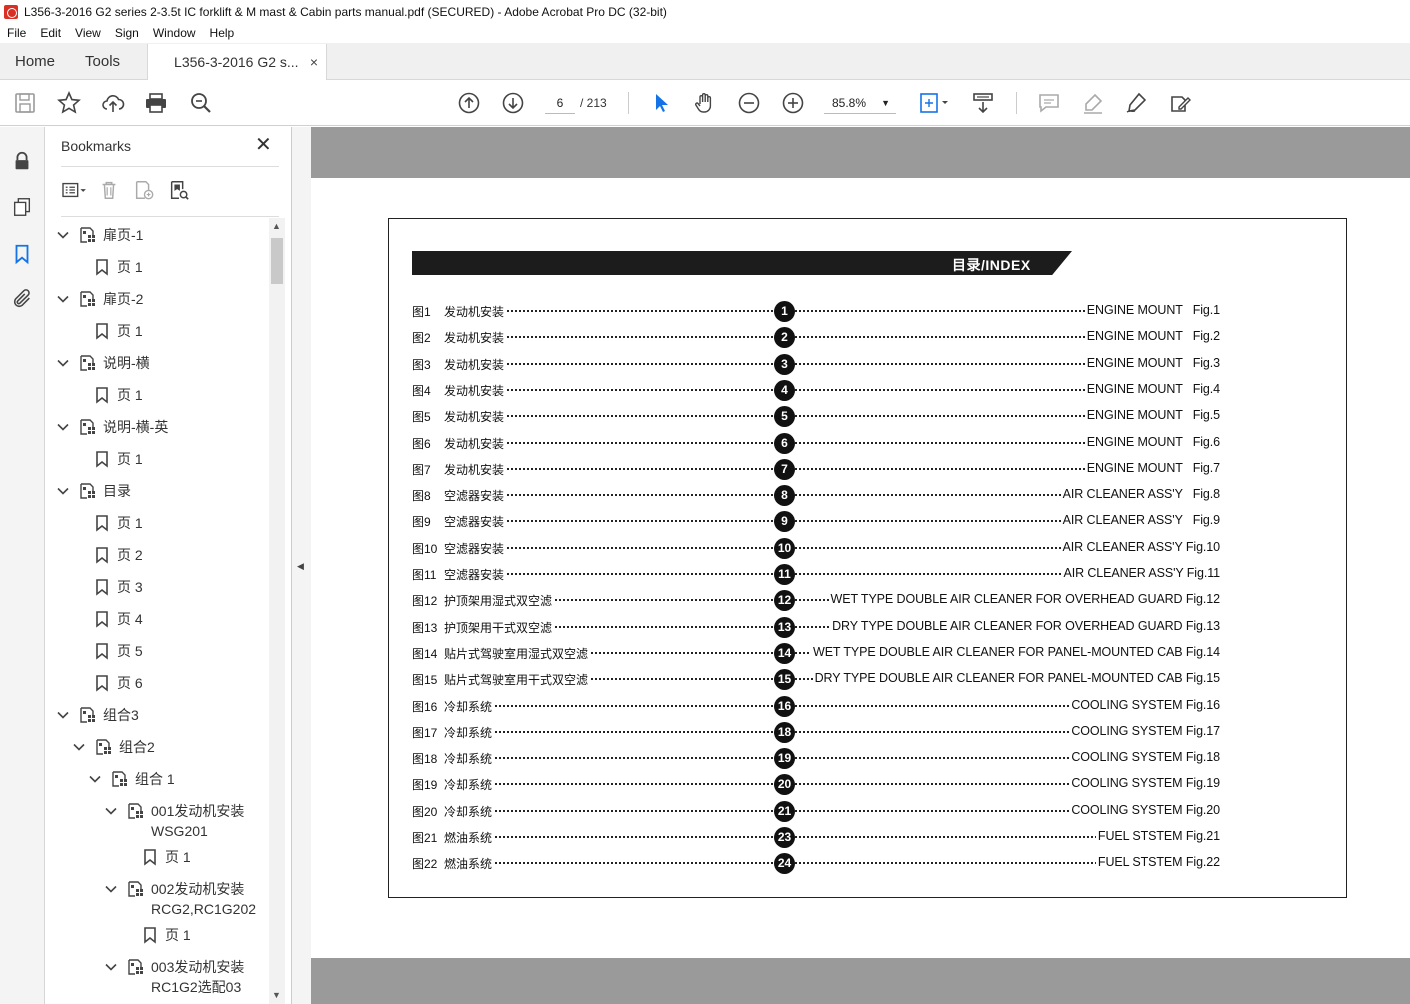  I want to click on upload-cloud-icon, so click(113, 103).